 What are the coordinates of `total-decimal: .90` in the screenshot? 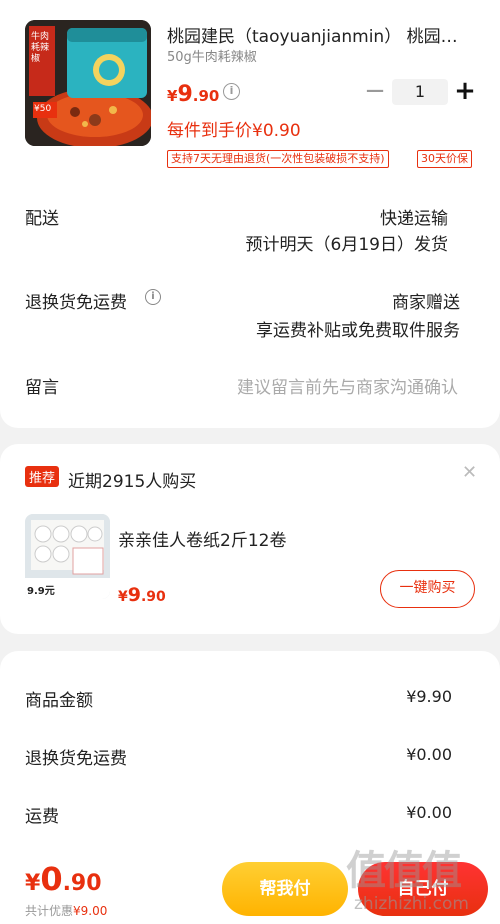 It's located at (82, 883).